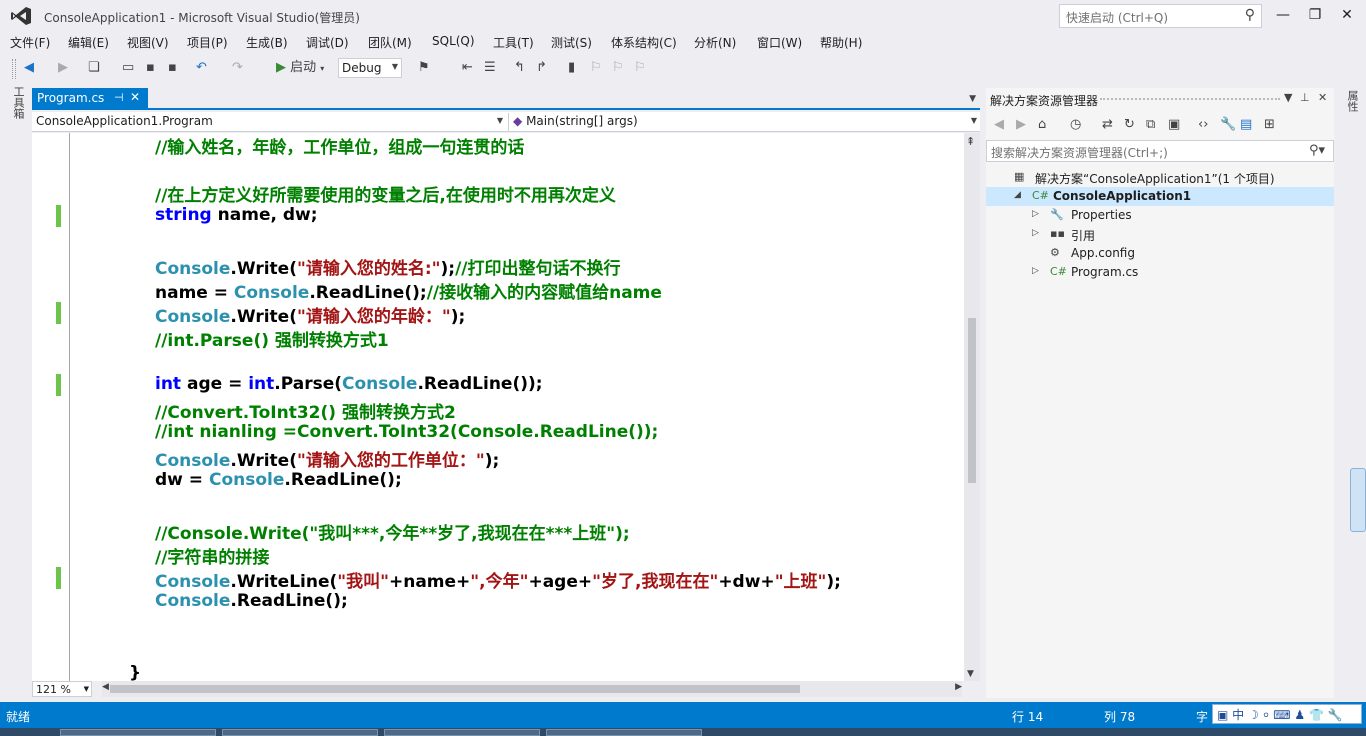 This screenshot has width=1366, height=736. I want to click on menu-test: 测试(S), so click(571, 42).